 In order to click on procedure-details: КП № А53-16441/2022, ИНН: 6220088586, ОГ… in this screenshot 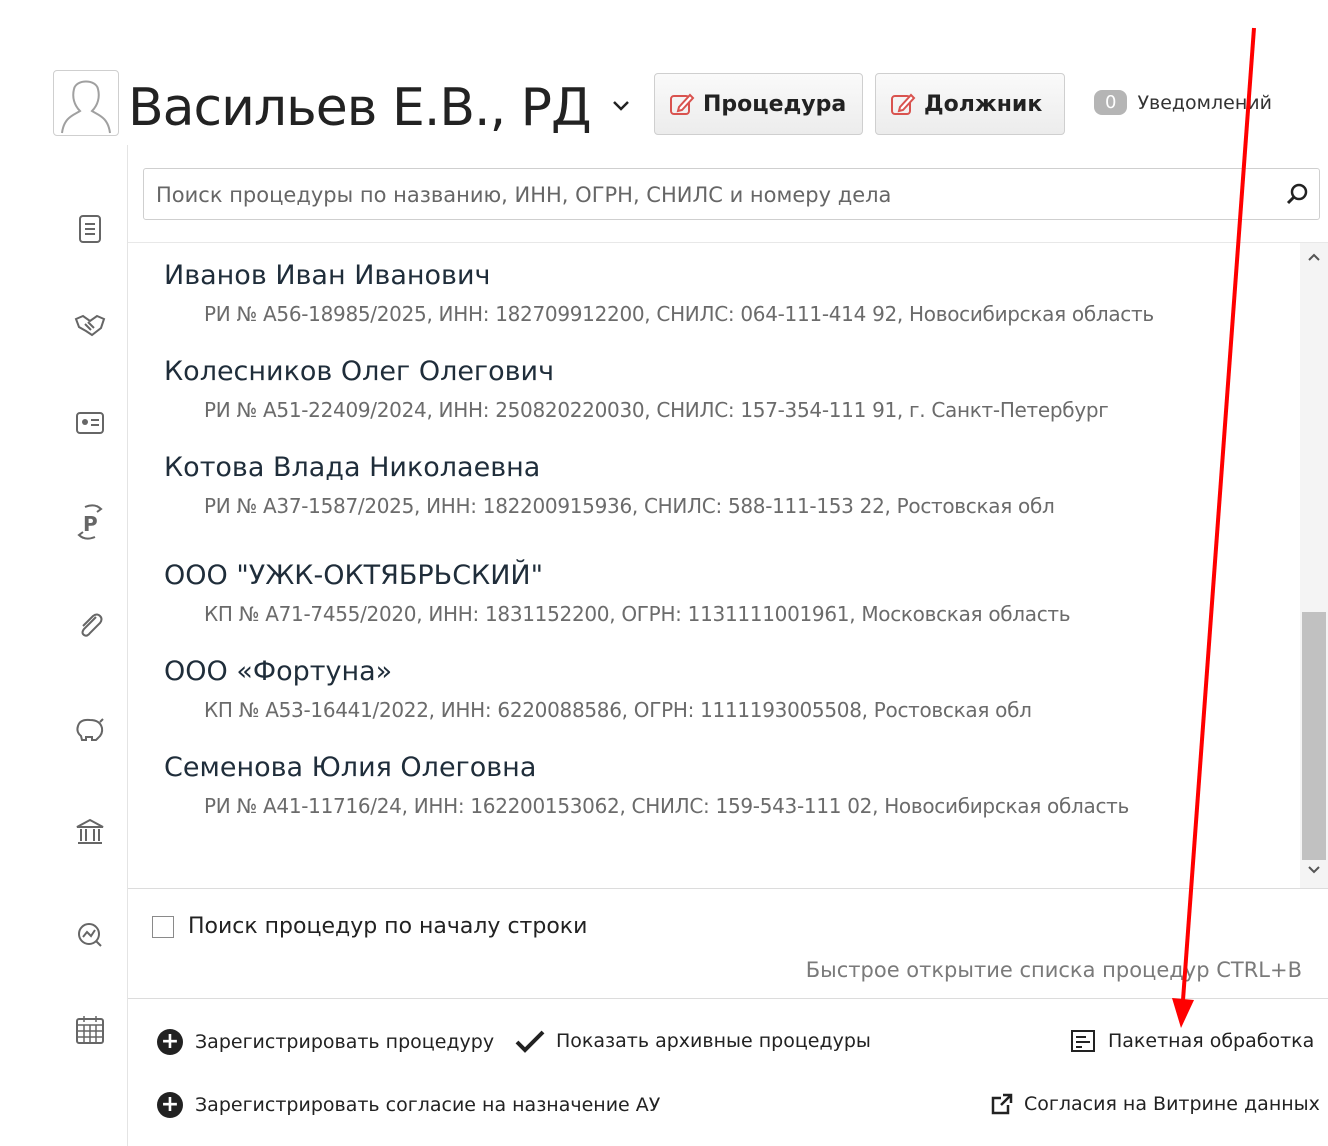, I will do `click(618, 710)`.